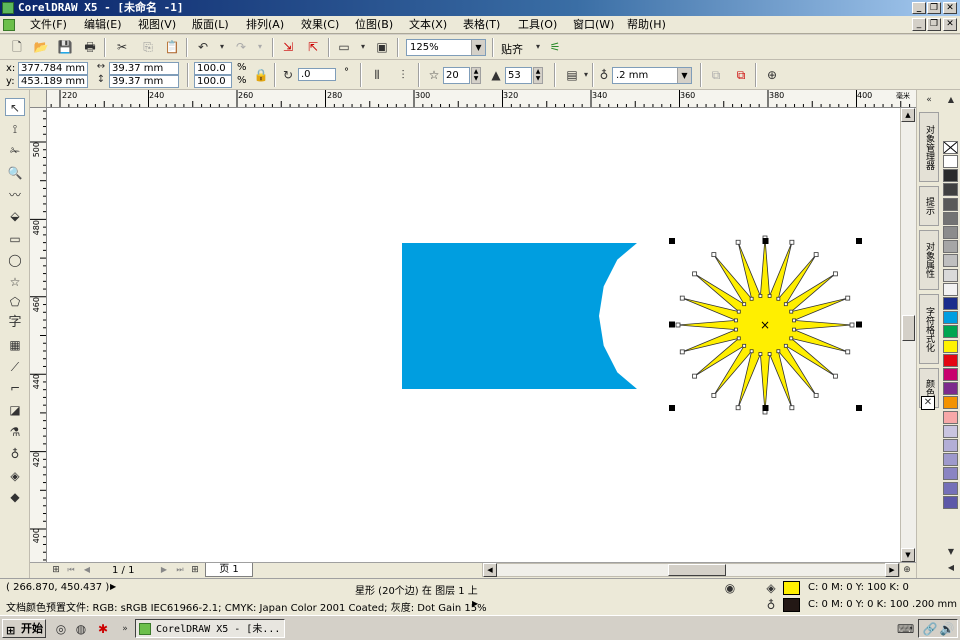 This screenshot has width=960, height=640. Describe the element at coordinates (697, 570) in the screenshot. I see `horizontal-scroll-thumb` at that location.